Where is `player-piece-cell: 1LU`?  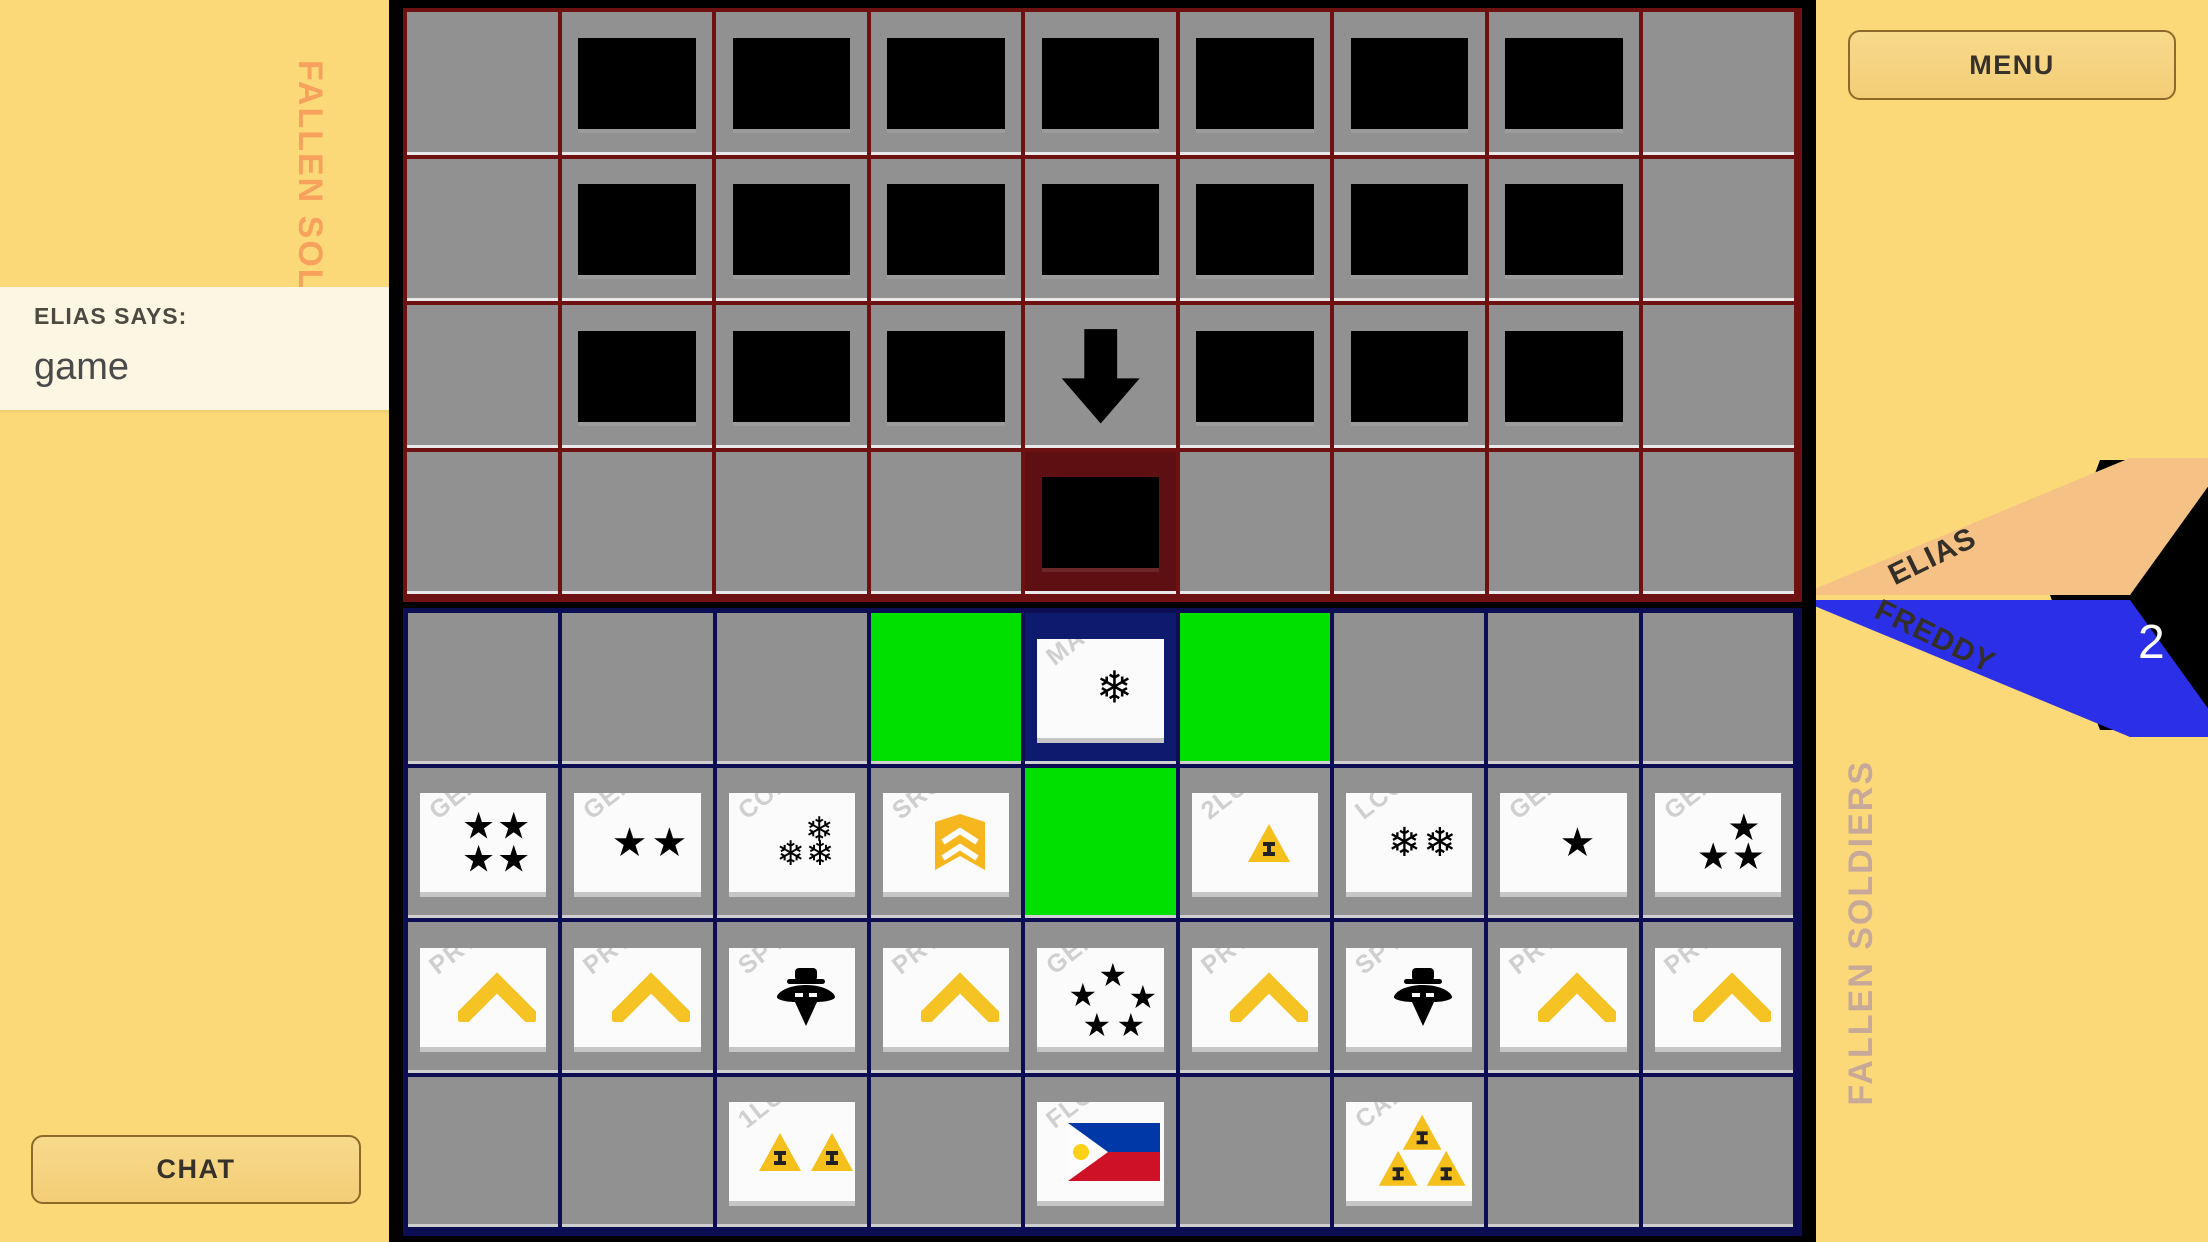
player-piece-cell: 1LU is located at coordinates (793, 1153).